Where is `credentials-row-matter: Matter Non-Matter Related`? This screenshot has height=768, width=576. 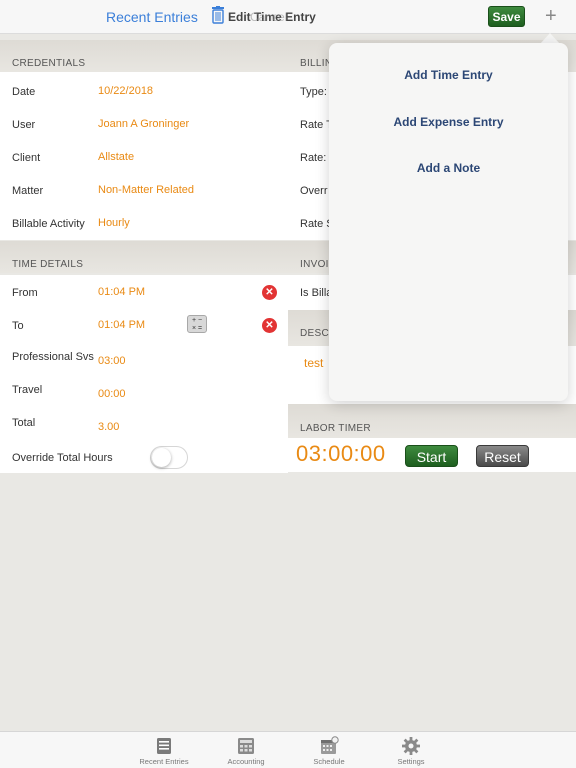
credentials-row-matter: Matter Non-Matter Related is located at coordinates (144, 187).